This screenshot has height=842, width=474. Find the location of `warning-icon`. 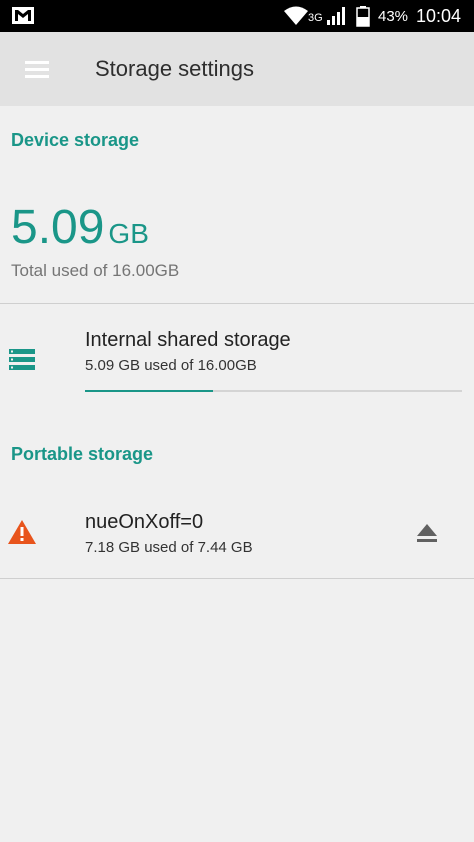

warning-icon is located at coordinates (22, 532).